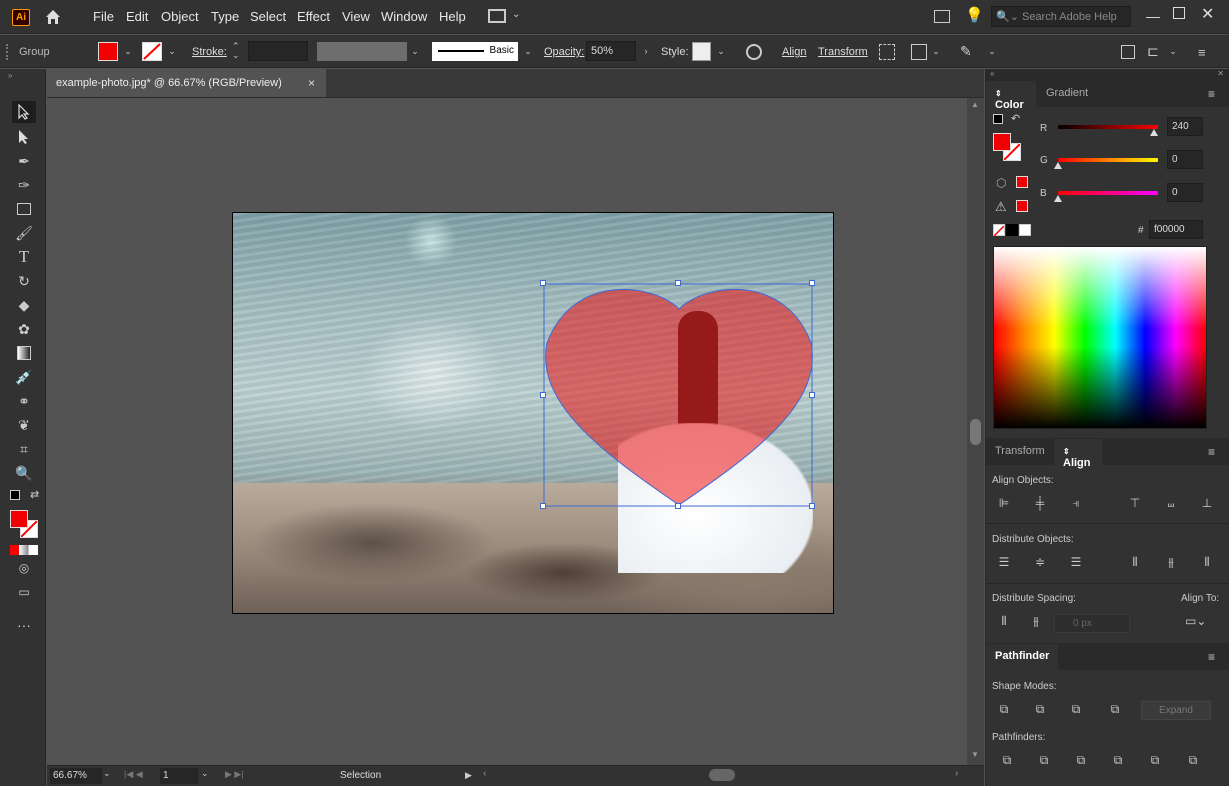 The image size is (1229, 786). I want to click on panel-menu-icon: ≡, so click(1202, 52).